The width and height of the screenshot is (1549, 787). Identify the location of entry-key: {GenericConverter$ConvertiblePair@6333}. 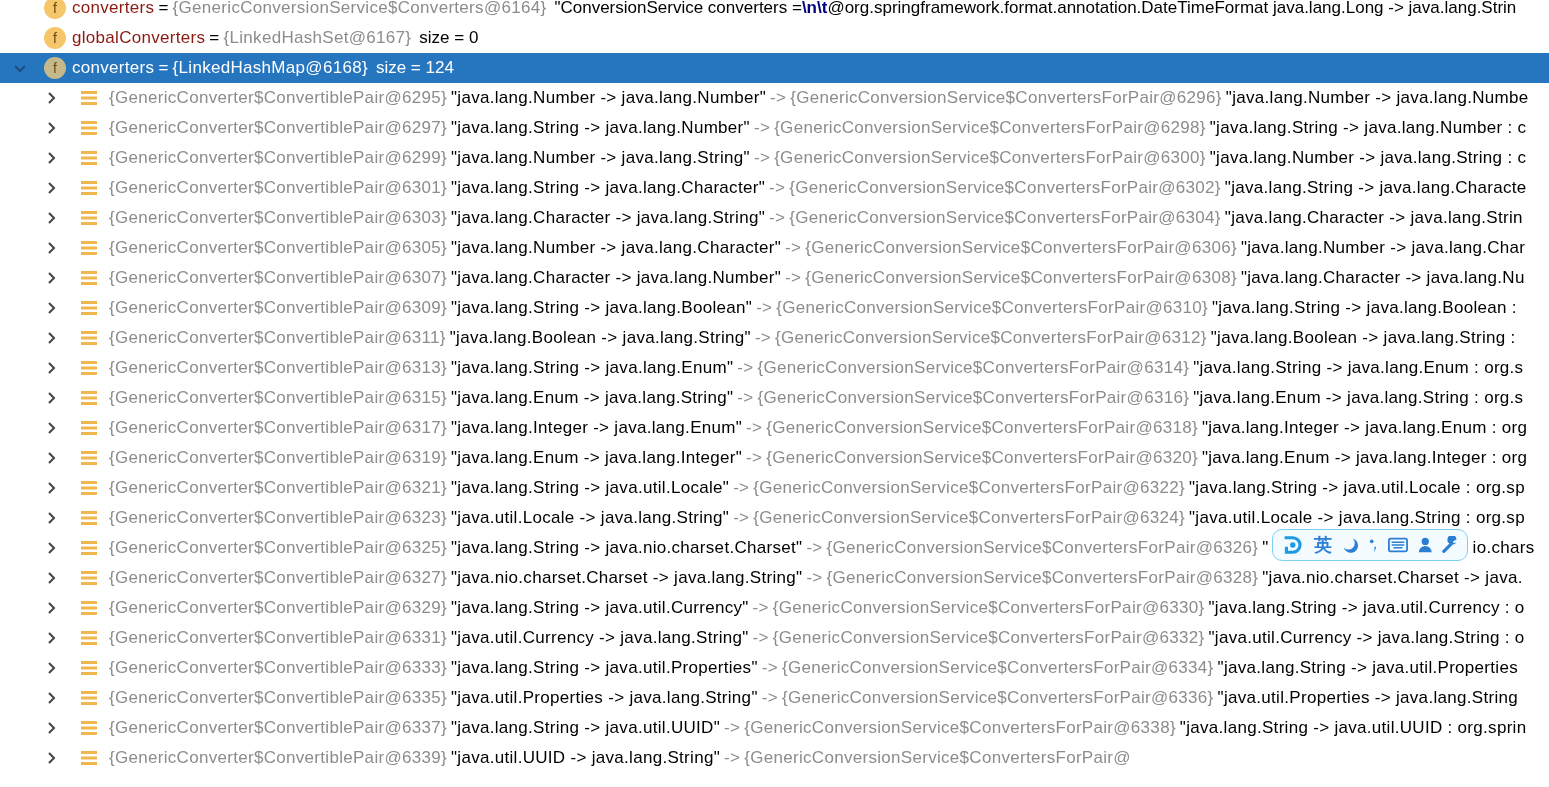
(278, 668).